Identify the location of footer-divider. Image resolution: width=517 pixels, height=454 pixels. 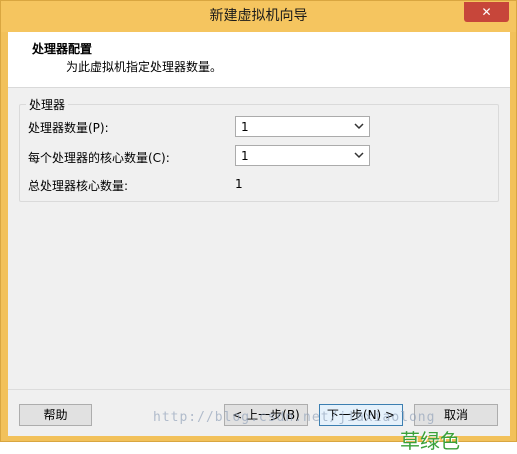
(259, 389).